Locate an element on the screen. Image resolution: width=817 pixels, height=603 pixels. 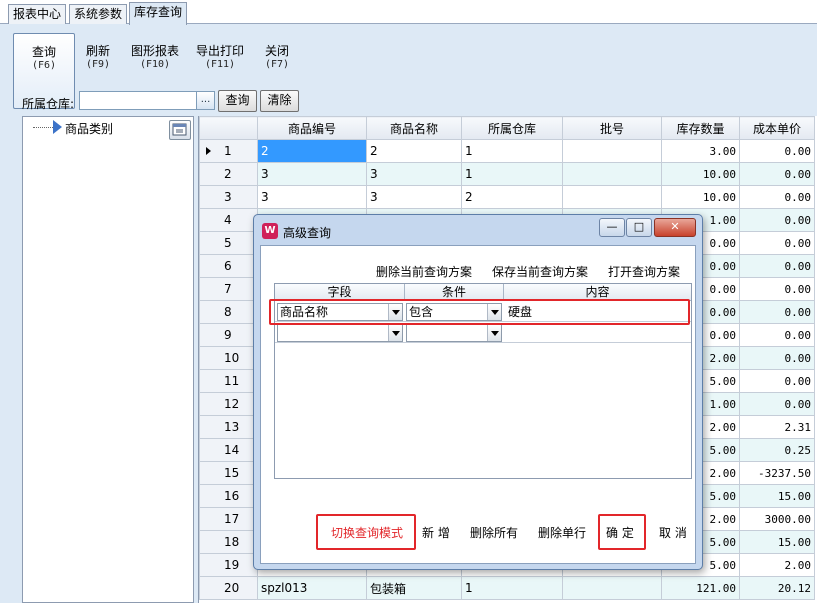
filter-query-button: 查询 is located at coordinates (237, 101).